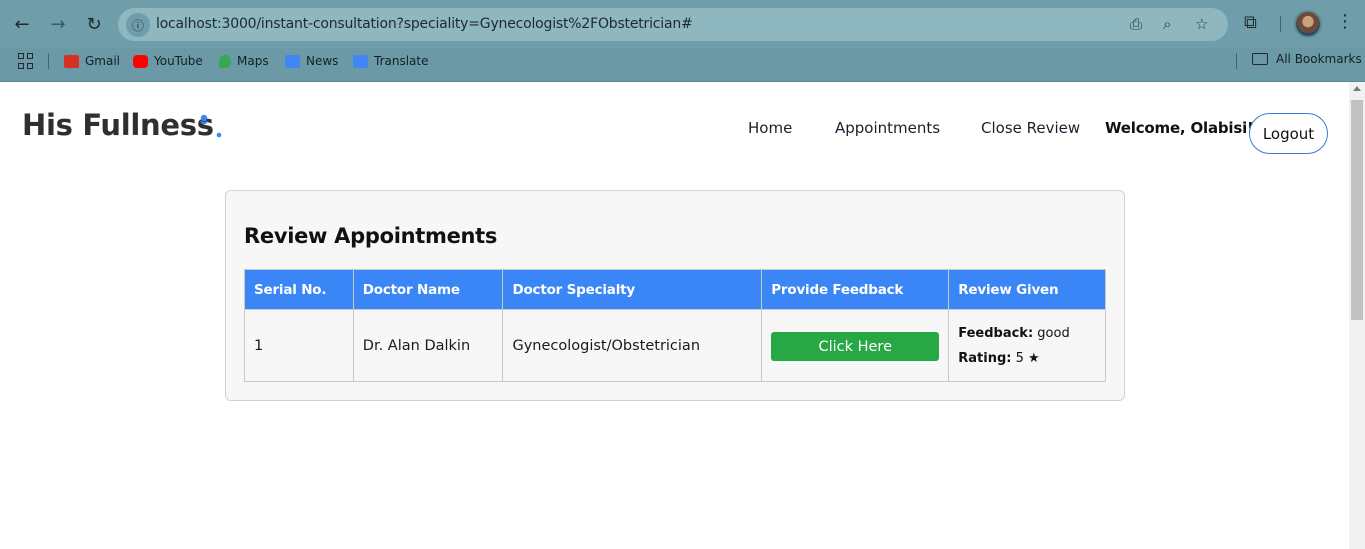 This screenshot has height=549, width=1365. I want to click on column-header: Doctor Name, so click(428, 289).